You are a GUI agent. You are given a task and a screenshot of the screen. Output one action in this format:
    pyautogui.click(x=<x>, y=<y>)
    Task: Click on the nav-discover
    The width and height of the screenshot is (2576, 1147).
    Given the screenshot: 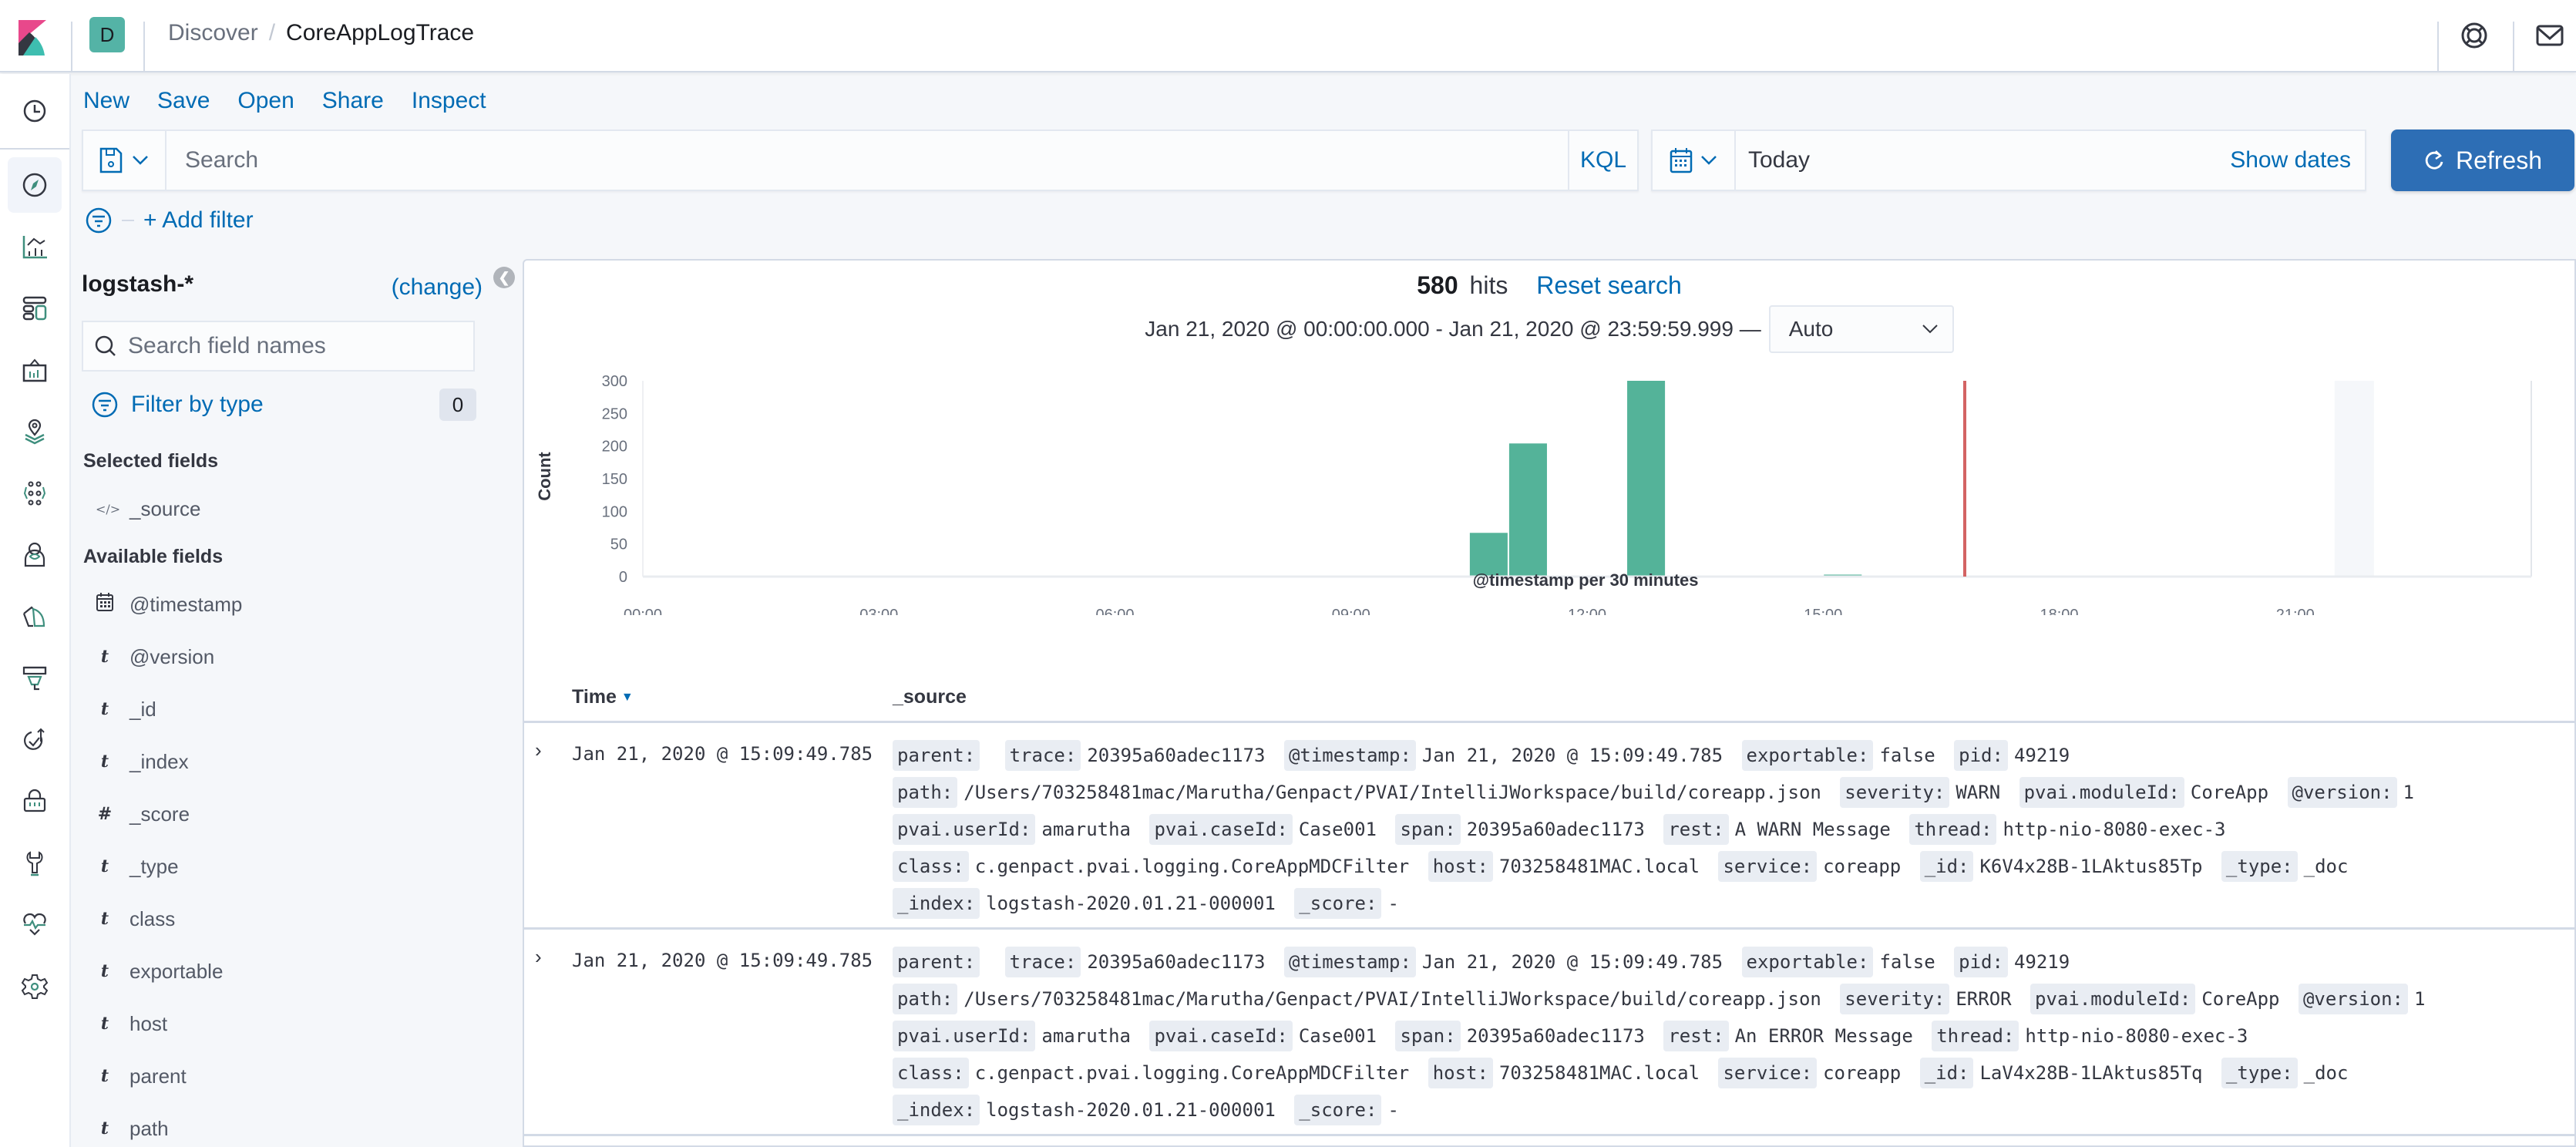 What is the action you would take?
    pyautogui.click(x=35, y=185)
    